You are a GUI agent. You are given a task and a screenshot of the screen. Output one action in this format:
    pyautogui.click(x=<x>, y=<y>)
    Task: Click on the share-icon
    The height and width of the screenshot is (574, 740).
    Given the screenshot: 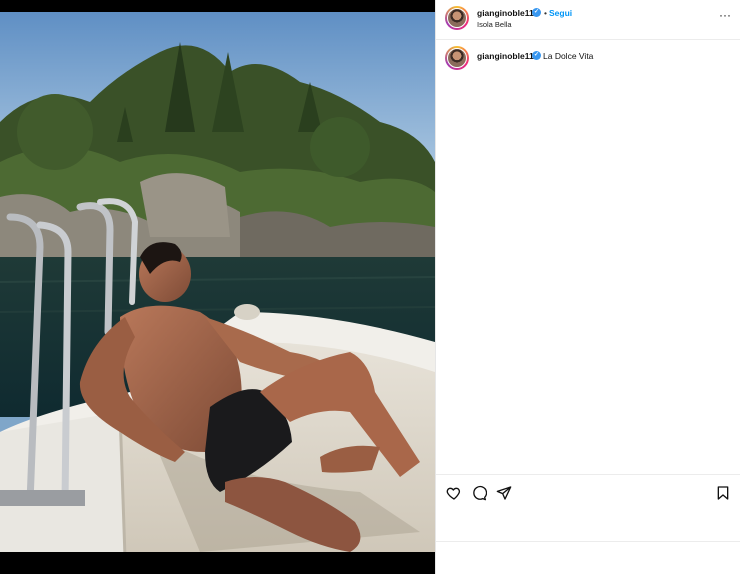 What is the action you would take?
    pyautogui.click(x=504, y=493)
    